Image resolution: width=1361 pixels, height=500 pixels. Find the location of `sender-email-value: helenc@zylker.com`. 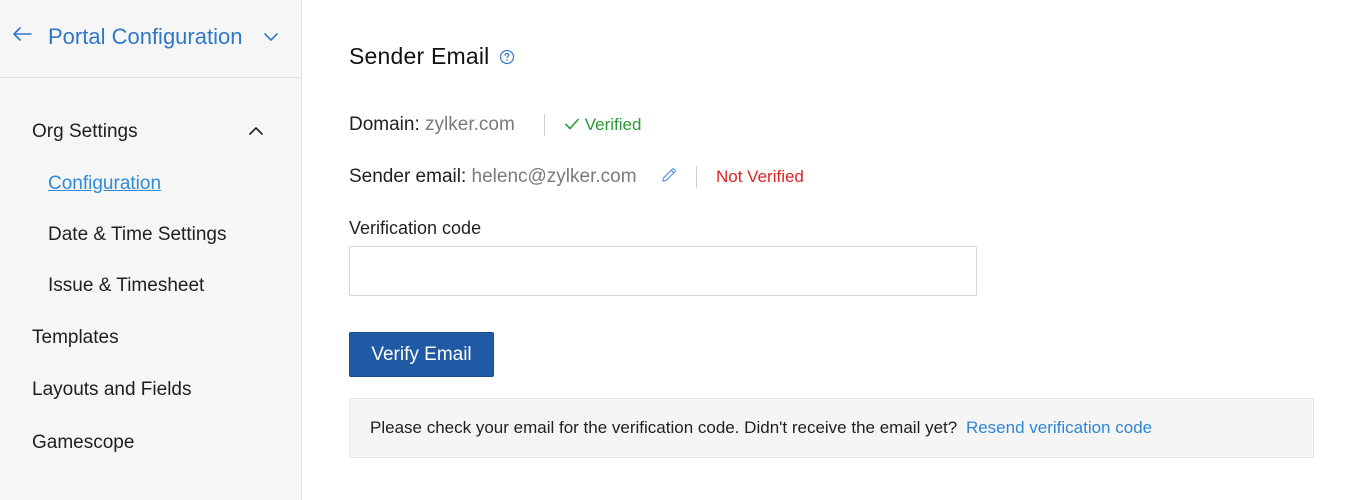

sender-email-value: helenc@zylker.com is located at coordinates (554, 176).